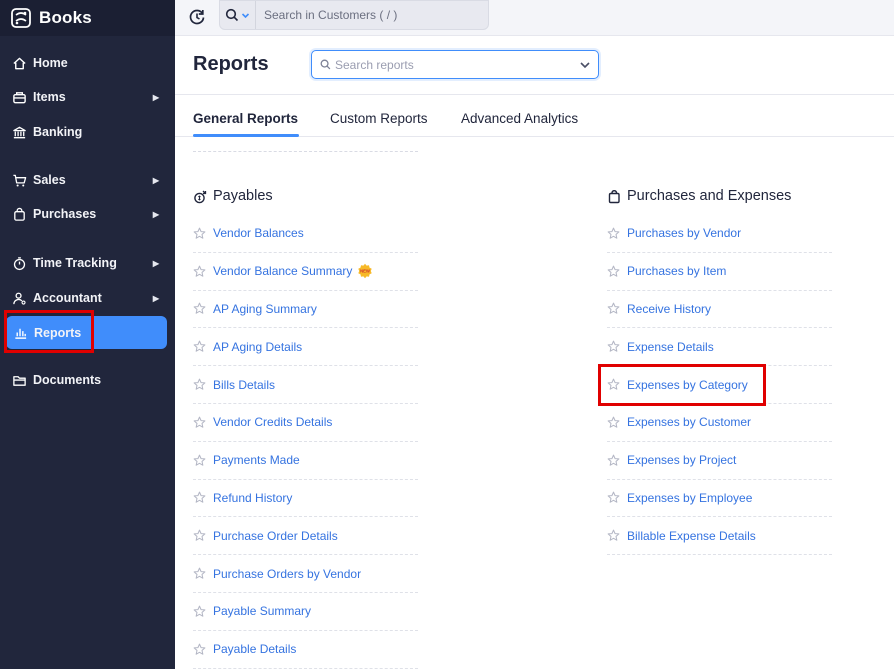 This screenshot has width=894, height=669. What do you see at coordinates (689, 498) in the screenshot?
I see `report-link: Expenses by Employee` at bounding box center [689, 498].